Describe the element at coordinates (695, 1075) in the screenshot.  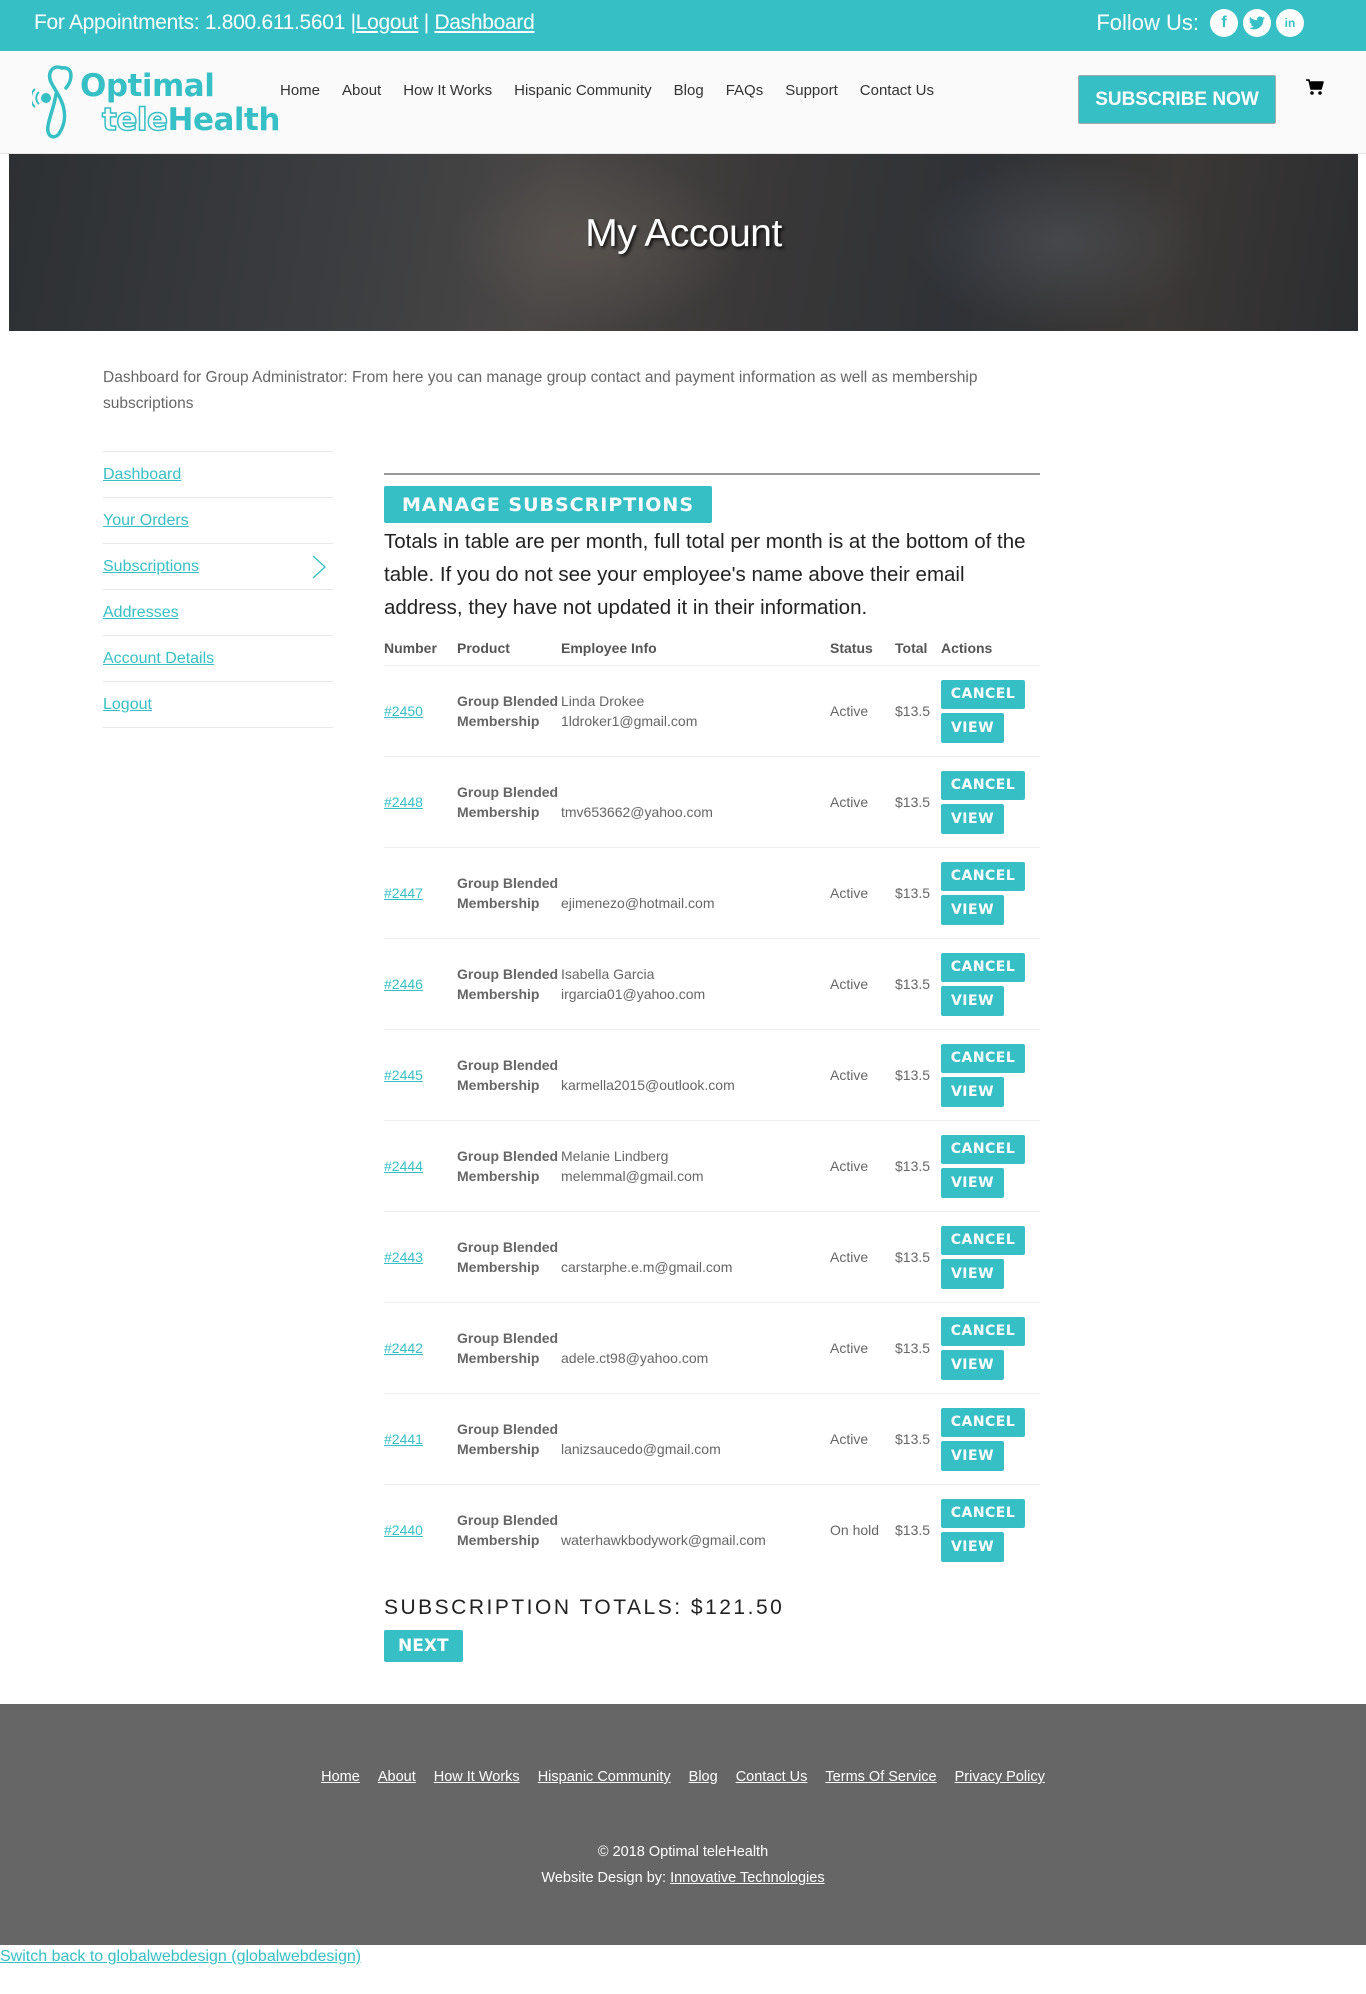
I see `employee-info-cell: karmella2015@outlook.com` at that location.